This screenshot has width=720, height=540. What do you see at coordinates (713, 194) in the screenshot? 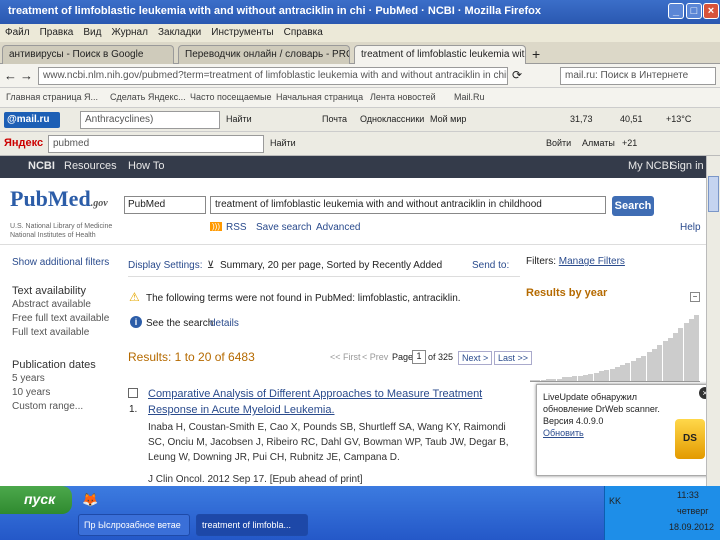
I see `scrollbar-thumb` at bounding box center [713, 194].